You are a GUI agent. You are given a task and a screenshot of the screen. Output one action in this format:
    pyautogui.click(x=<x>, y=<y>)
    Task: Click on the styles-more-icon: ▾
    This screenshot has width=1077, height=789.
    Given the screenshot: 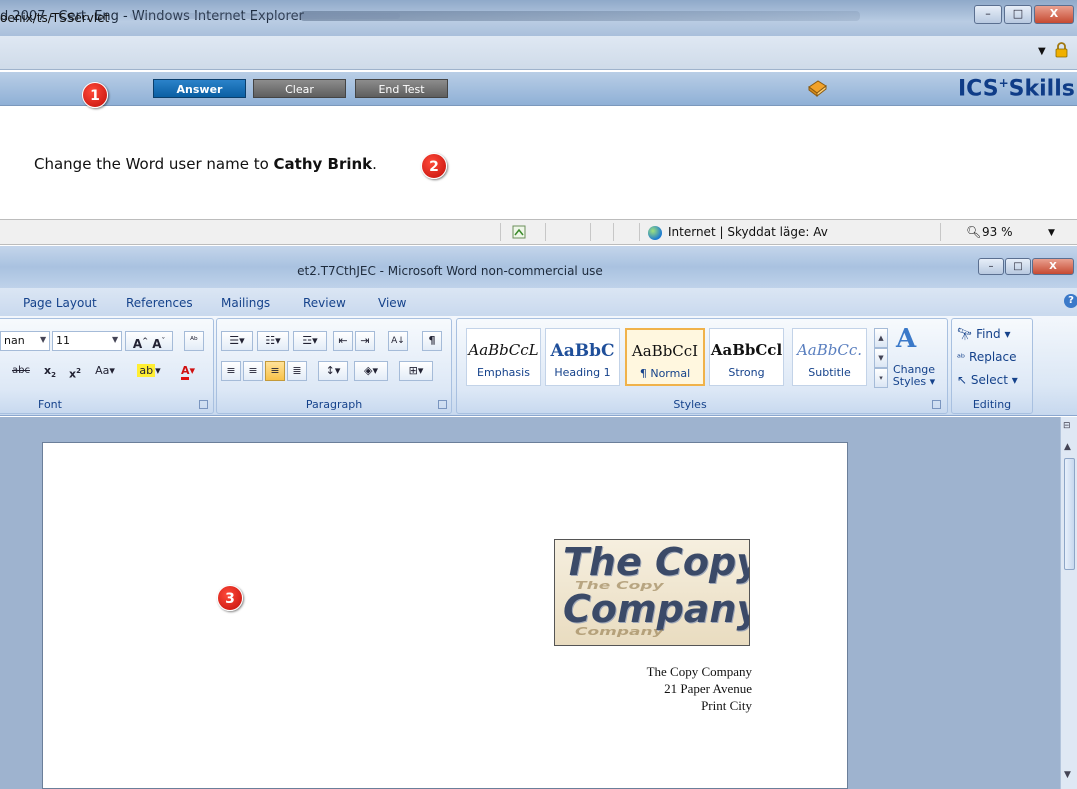 What is the action you would take?
    pyautogui.click(x=881, y=378)
    